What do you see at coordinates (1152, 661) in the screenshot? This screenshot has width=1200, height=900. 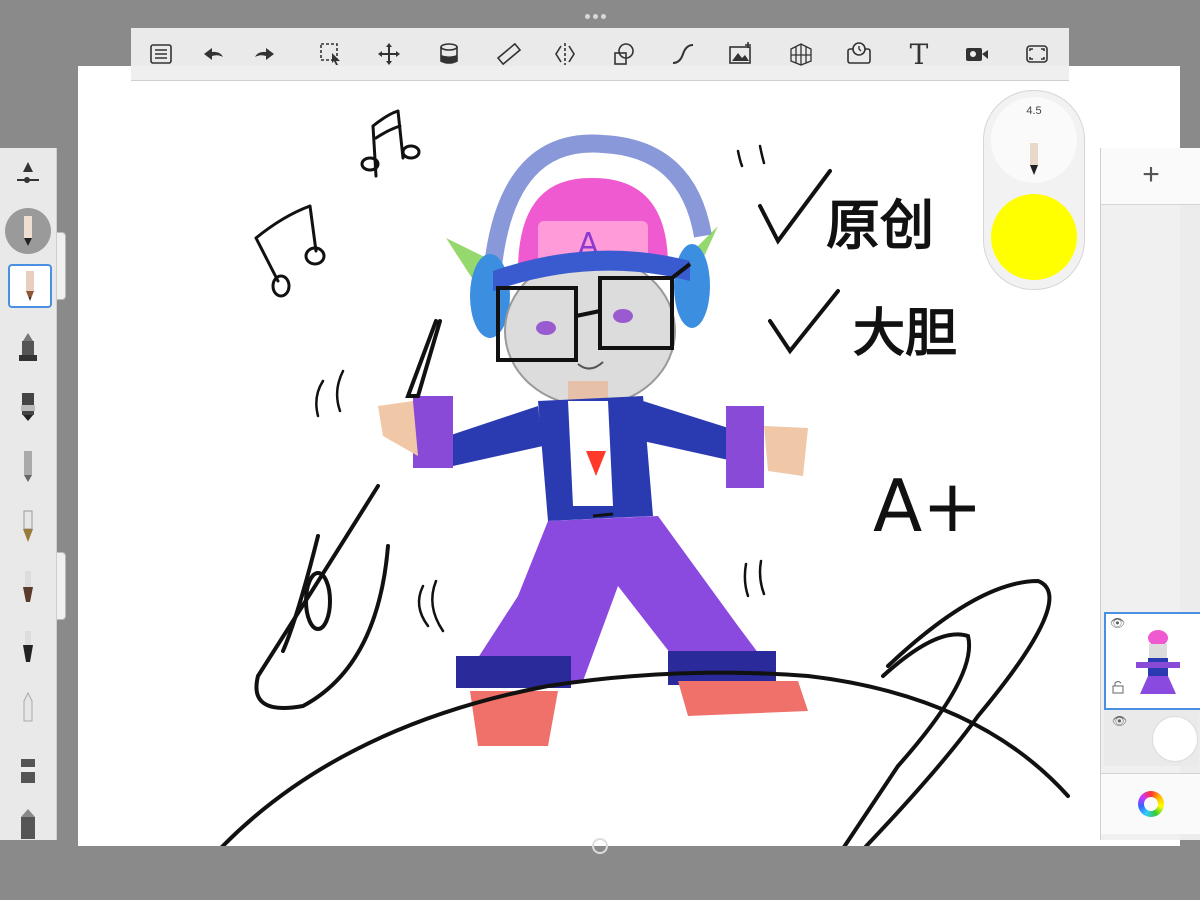 I see `layer-1-thumbnail: 👁` at bounding box center [1152, 661].